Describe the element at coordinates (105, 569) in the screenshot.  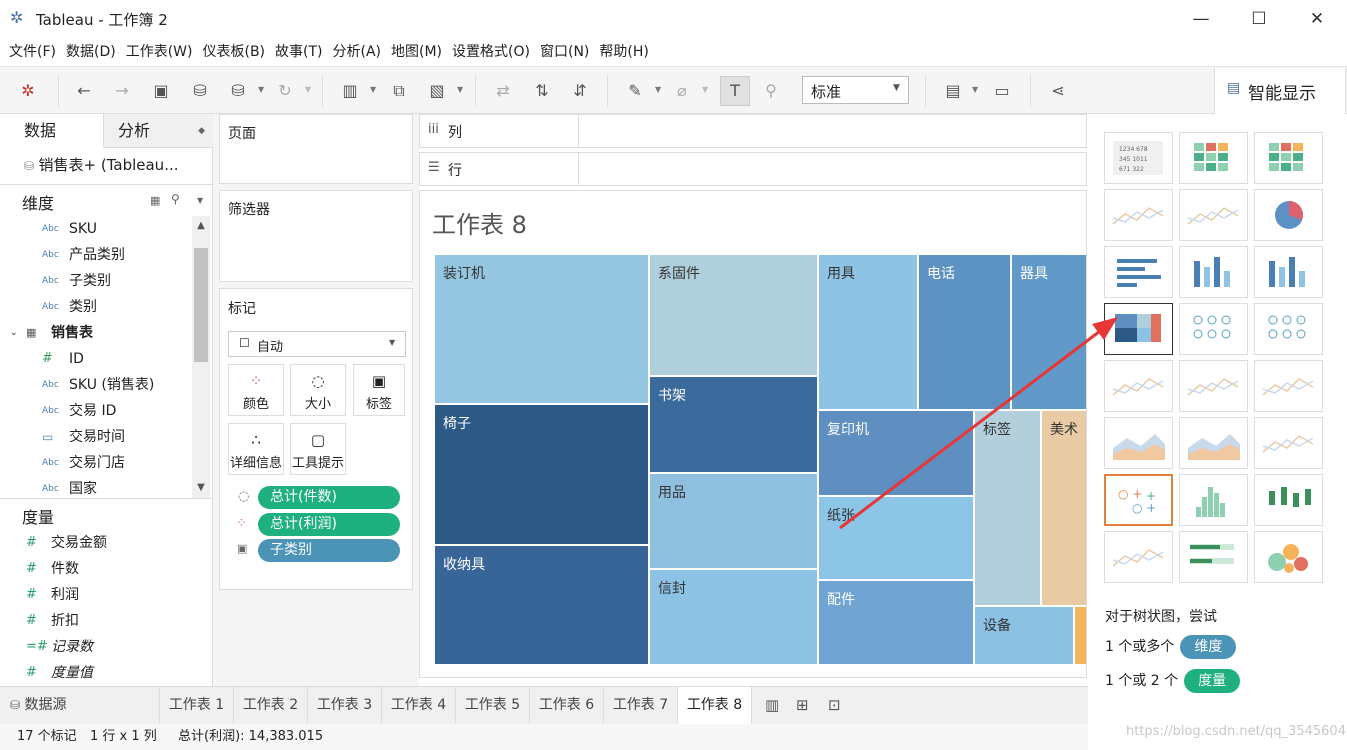
I see `field-quantity: # 件数` at that location.